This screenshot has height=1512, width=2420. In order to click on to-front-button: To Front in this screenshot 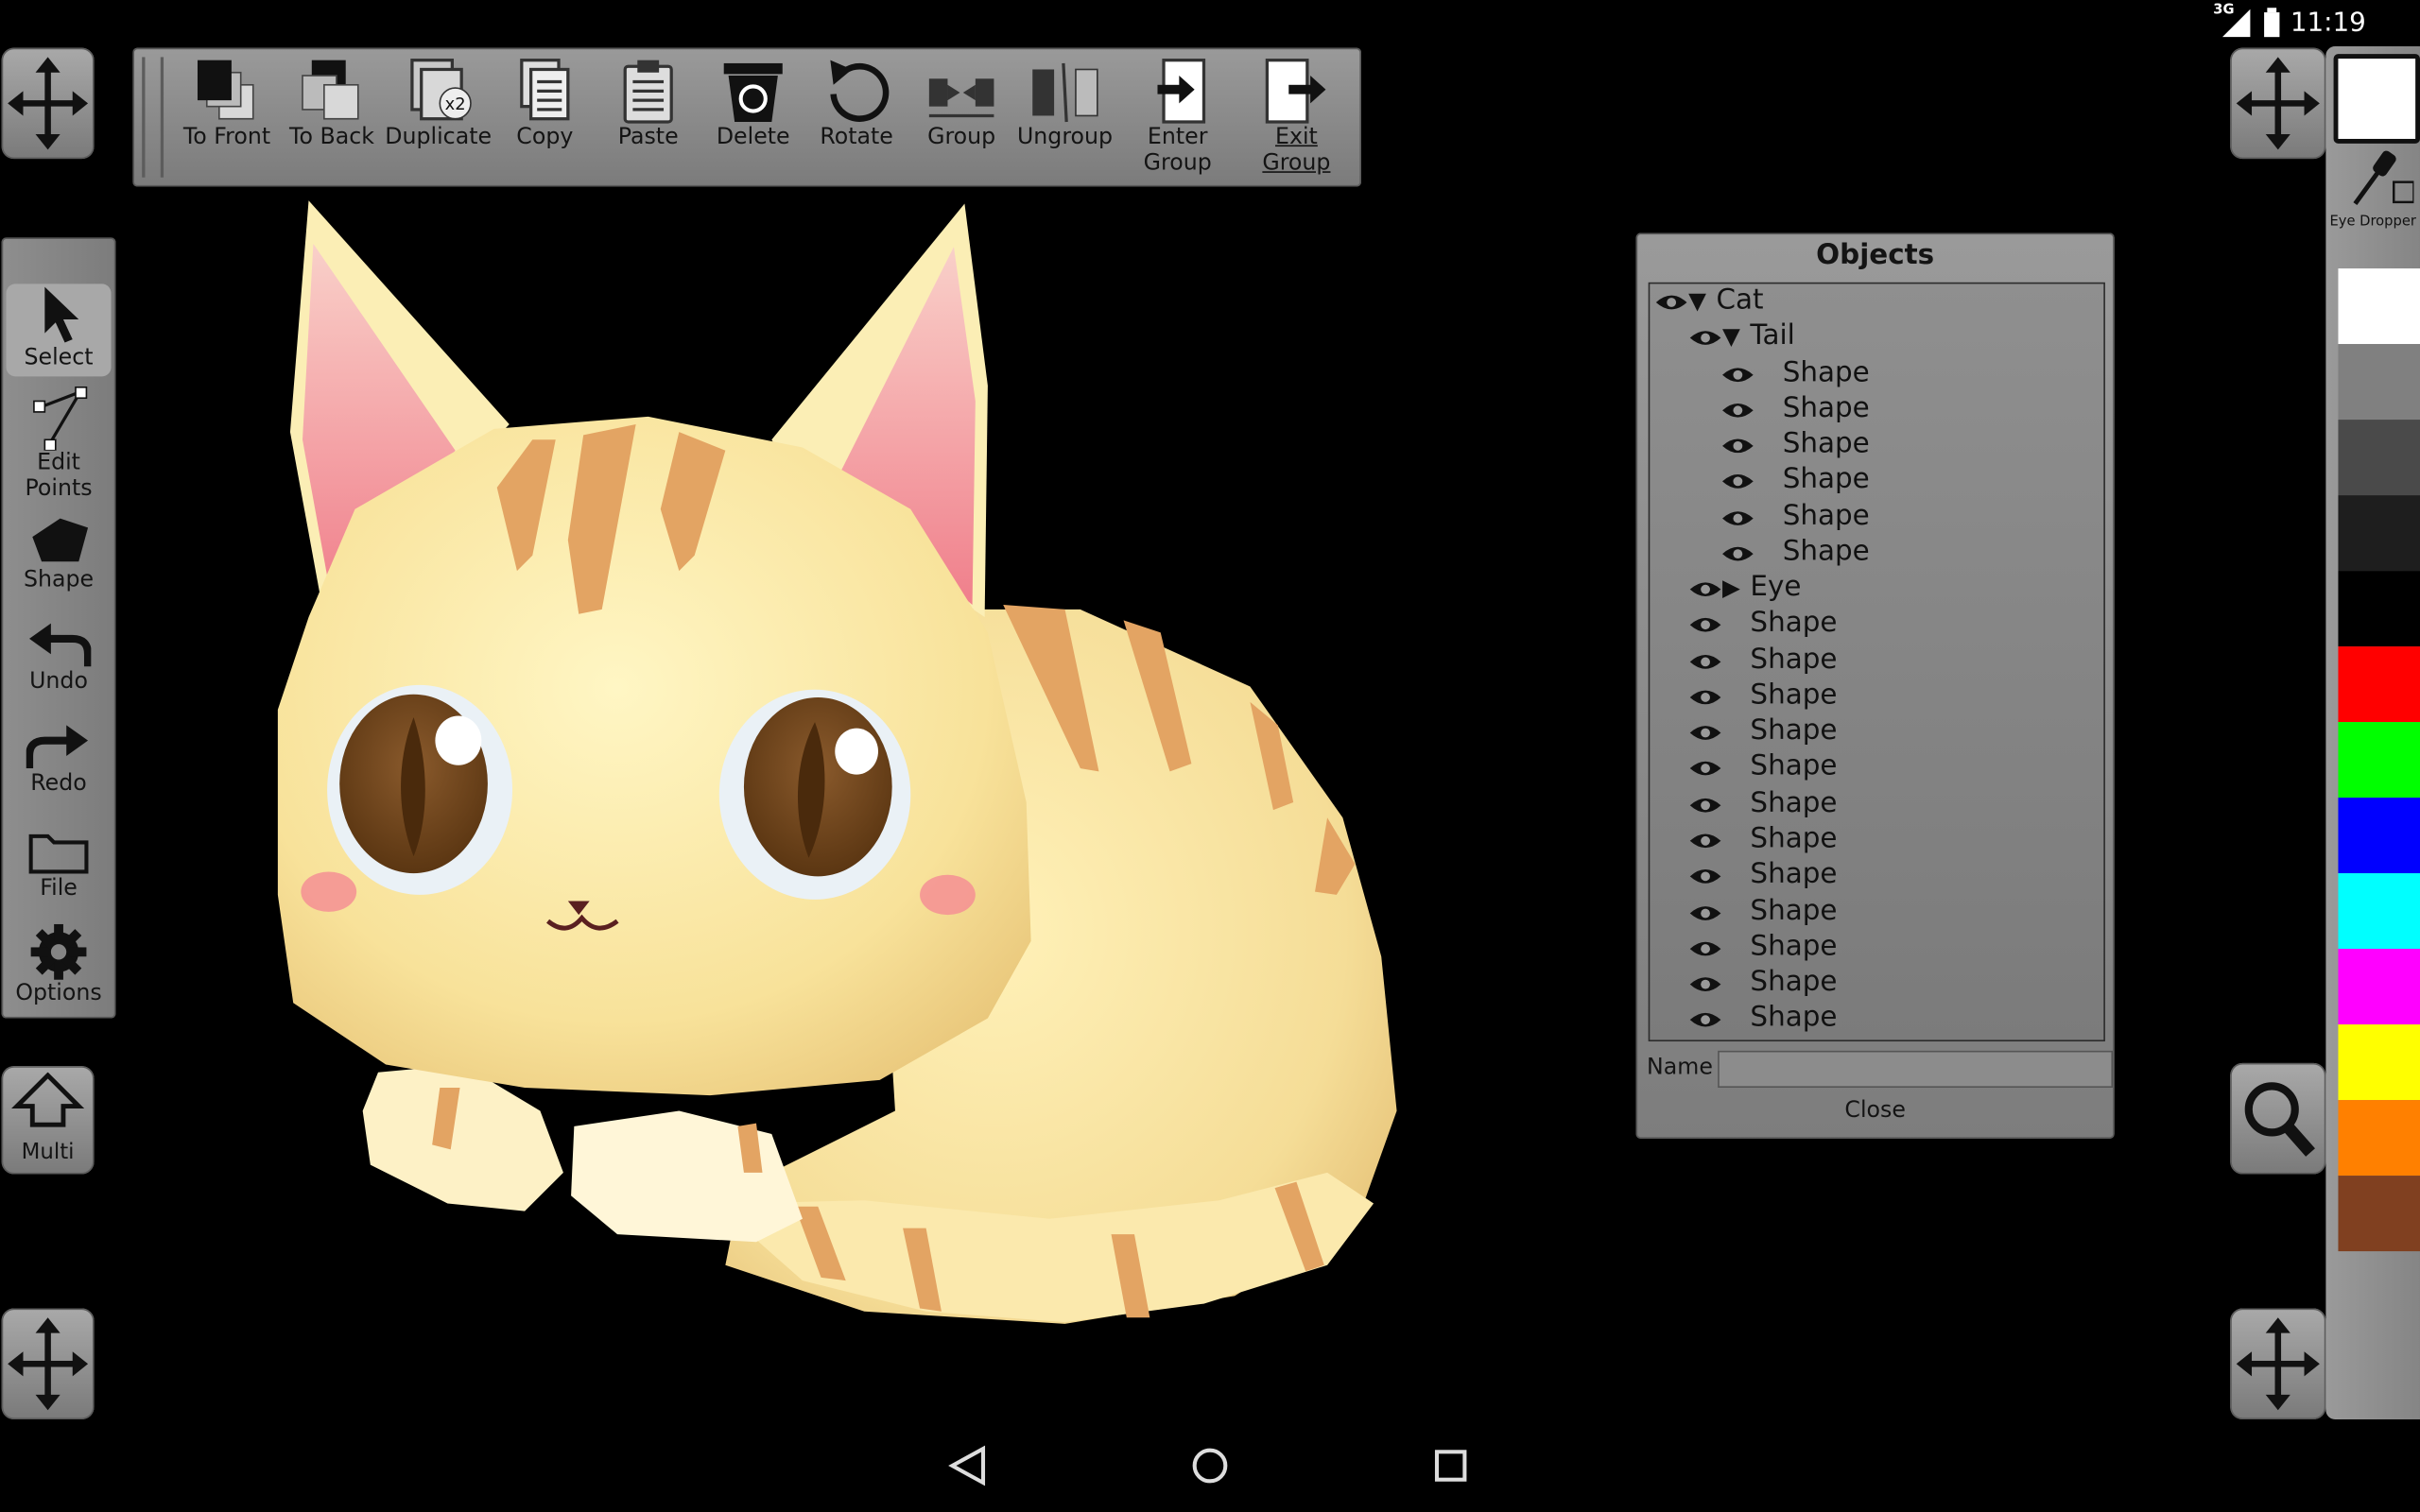, I will do `click(227, 104)`.